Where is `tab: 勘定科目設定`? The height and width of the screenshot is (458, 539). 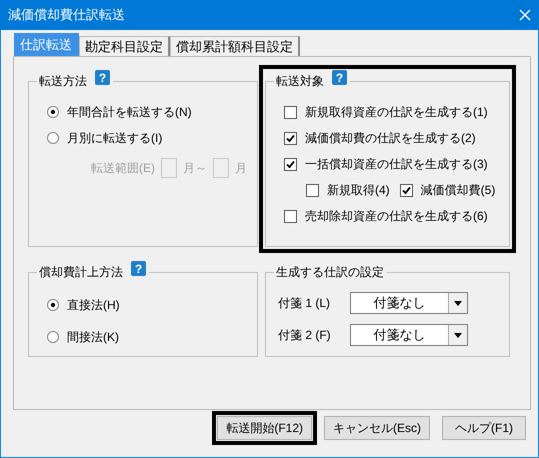 tab: 勘定科目設定 is located at coordinates (124, 46).